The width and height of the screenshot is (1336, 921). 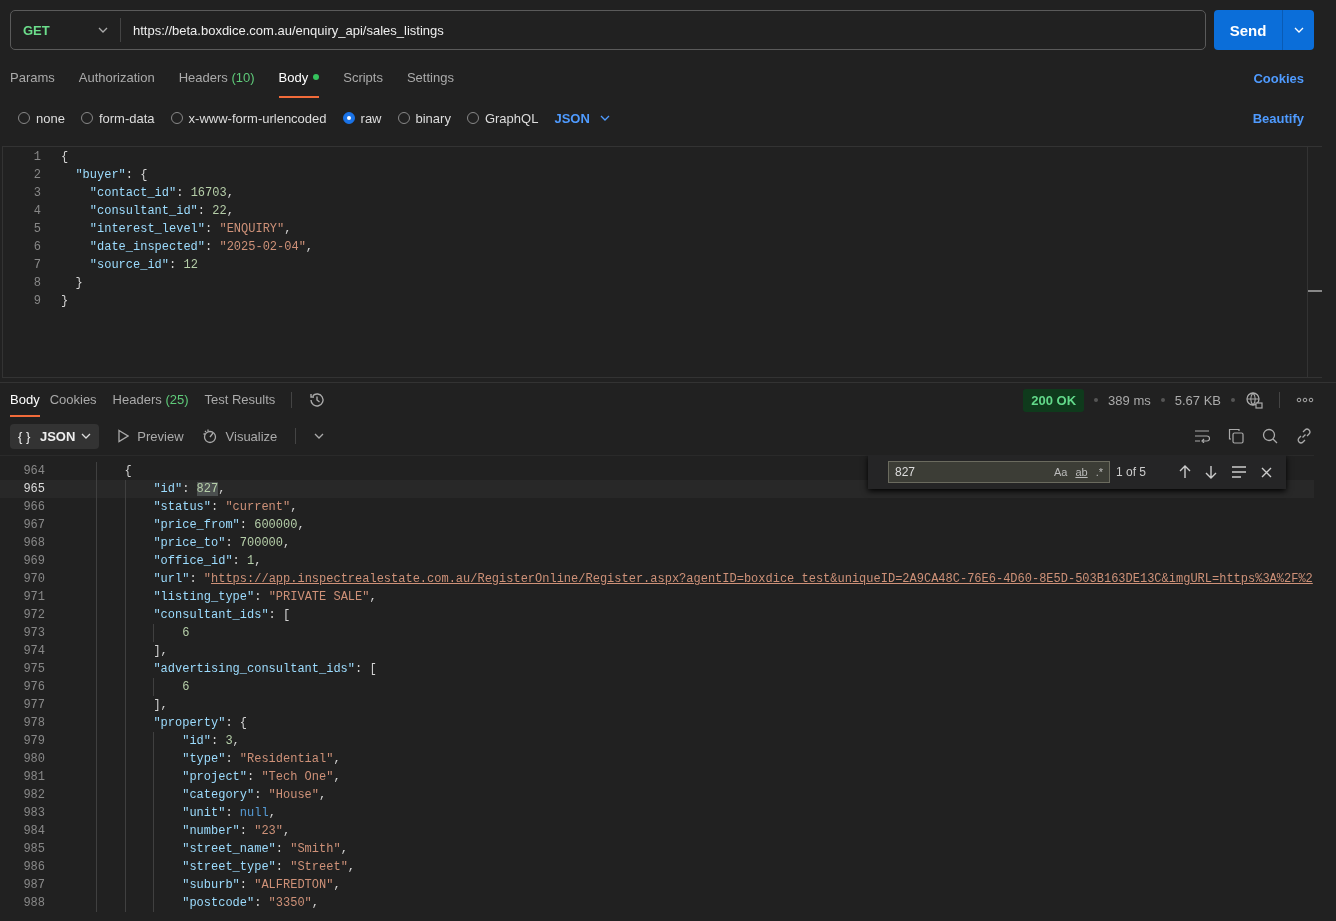 I want to click on response-time: 389 ms, so click(x=1129, y=400).